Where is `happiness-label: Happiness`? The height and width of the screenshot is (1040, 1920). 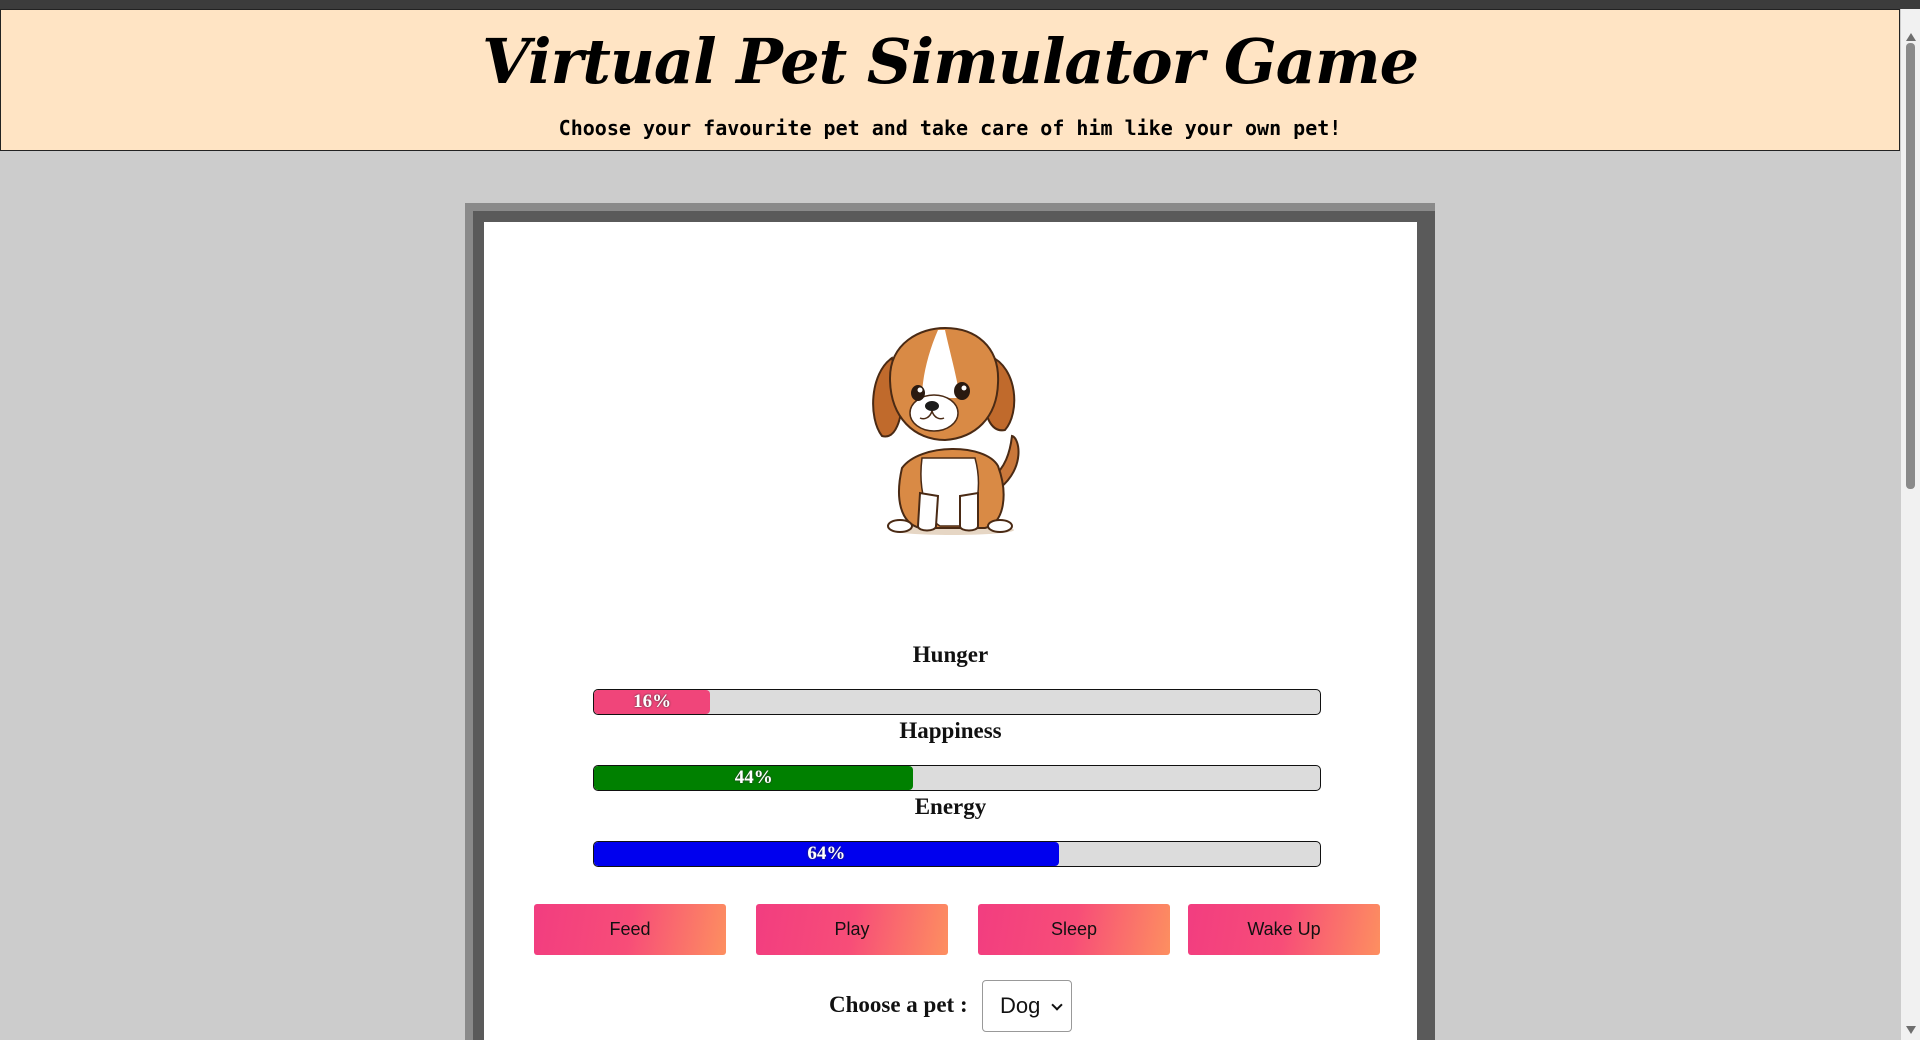
happiness-label: Happiness is located at coordinates (950, 730).